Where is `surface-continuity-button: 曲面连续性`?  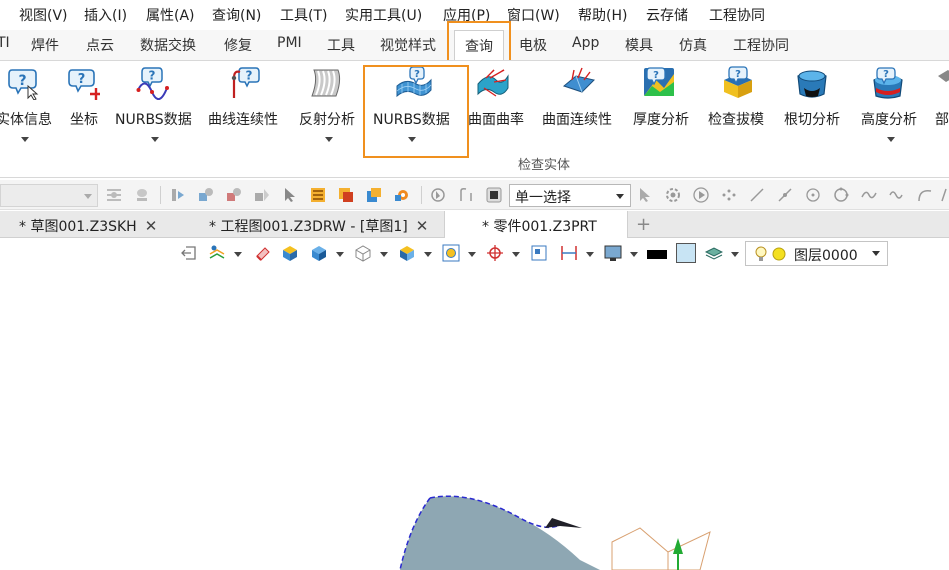
surface-continuity-button: 曲面连续性 is located at coordinates (580, 107).